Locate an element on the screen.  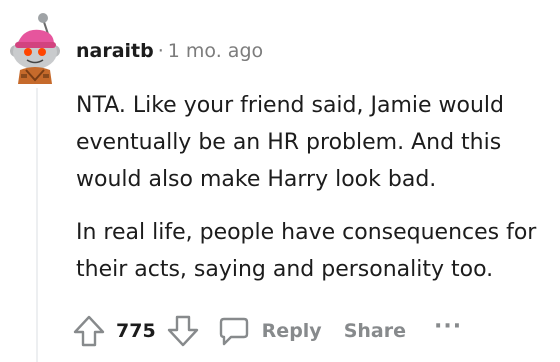
downvote-icon is located at coordinates (183, 331).